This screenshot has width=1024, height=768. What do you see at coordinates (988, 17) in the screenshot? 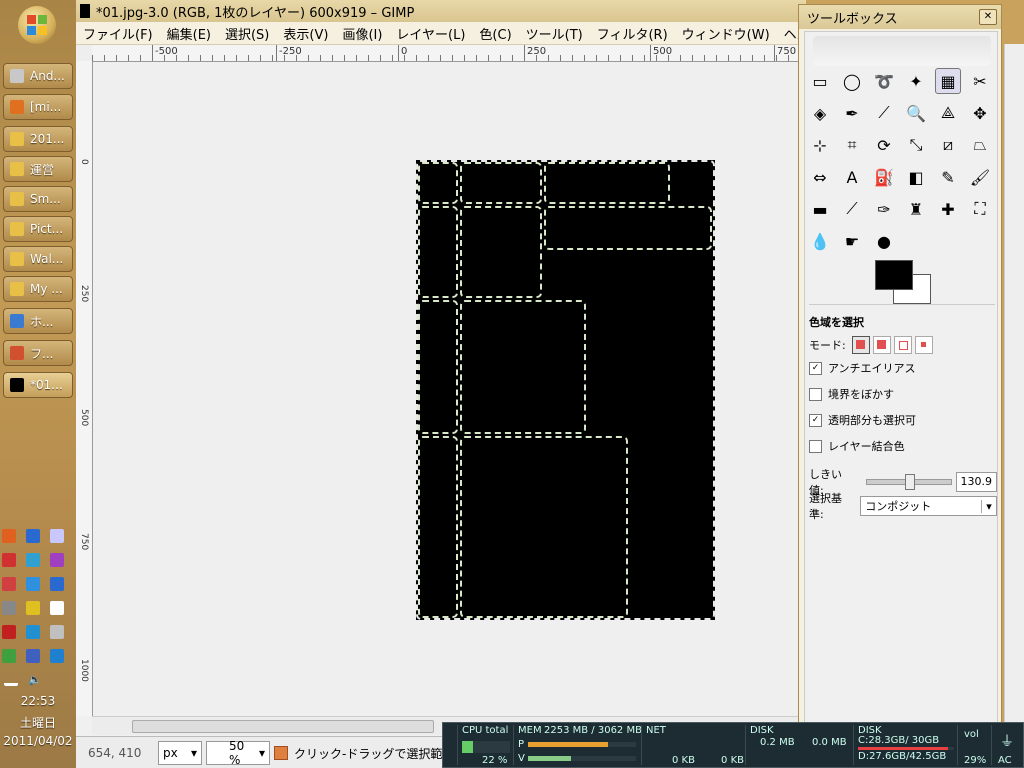
I see `close-icon: ✕` at bounding box center [988, 17].